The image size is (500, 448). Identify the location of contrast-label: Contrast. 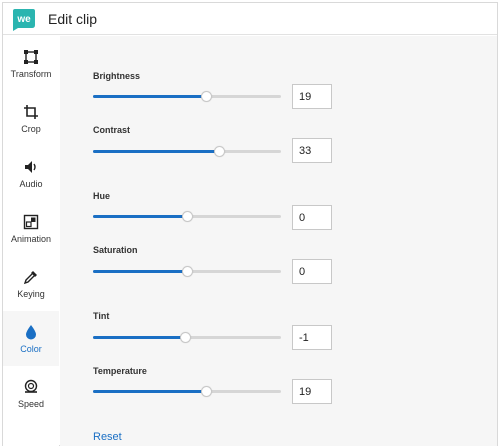
(112, 130).